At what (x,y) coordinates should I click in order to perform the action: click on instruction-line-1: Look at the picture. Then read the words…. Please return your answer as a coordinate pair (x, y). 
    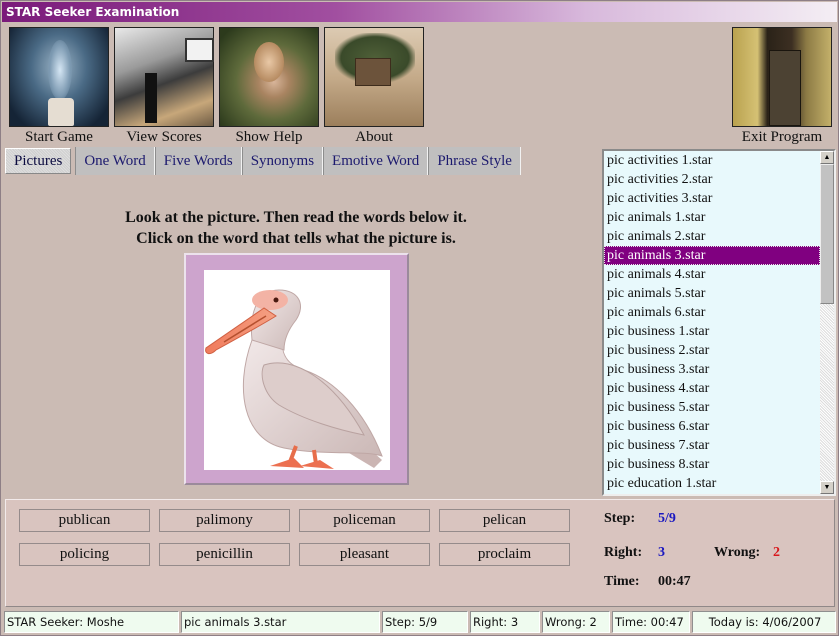
    Looking at the image, I should click on (296, 217).